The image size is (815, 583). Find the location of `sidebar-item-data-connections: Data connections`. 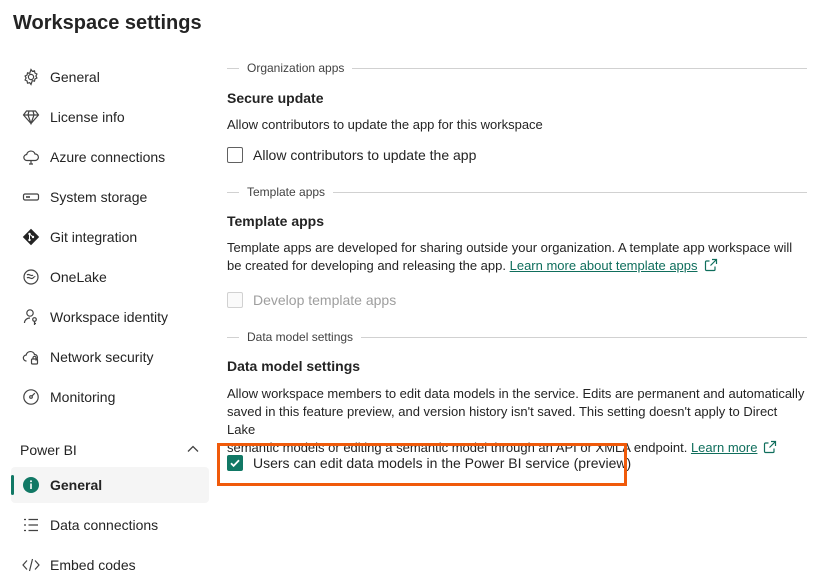

sidebar-item-data-connections: Data connections is located at coordinates (110, 525).